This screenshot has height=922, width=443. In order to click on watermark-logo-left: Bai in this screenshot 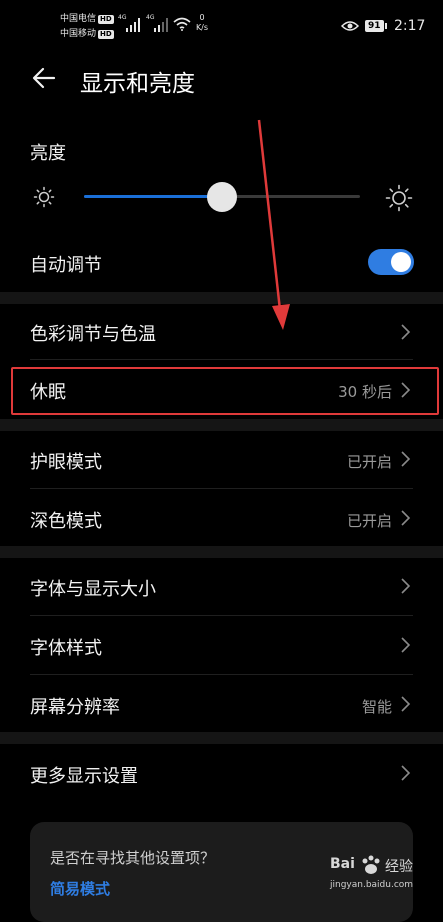, I will do `click(342, 864)`.